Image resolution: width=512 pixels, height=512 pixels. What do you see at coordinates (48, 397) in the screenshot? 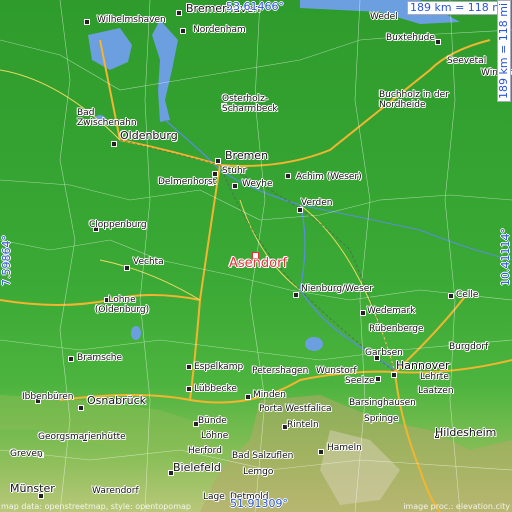
I see `place-label: Ibbenbüren` at bounding box center [48, 397].